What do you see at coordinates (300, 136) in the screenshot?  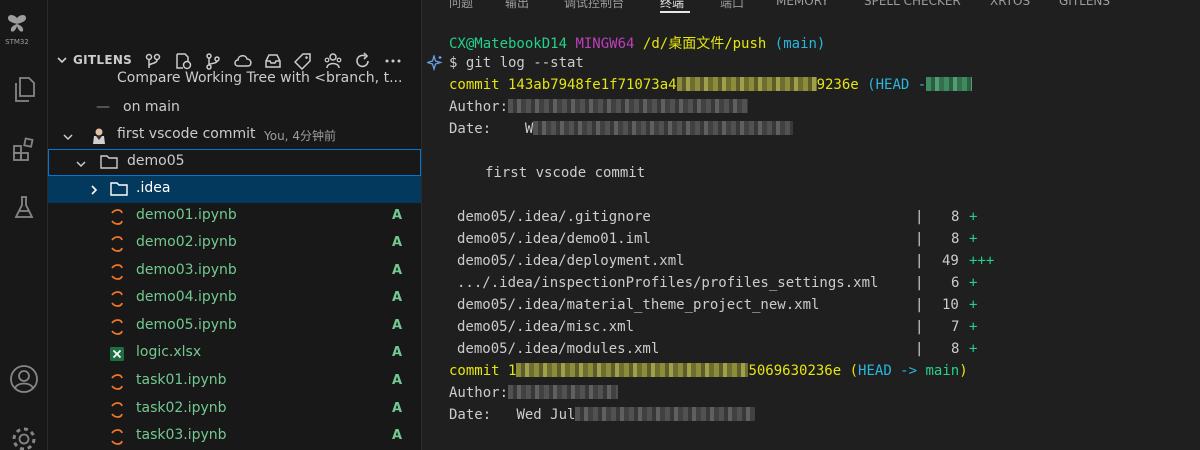 I see `commit-meta: You, 4分钟前` at bounding box center [300, 136].